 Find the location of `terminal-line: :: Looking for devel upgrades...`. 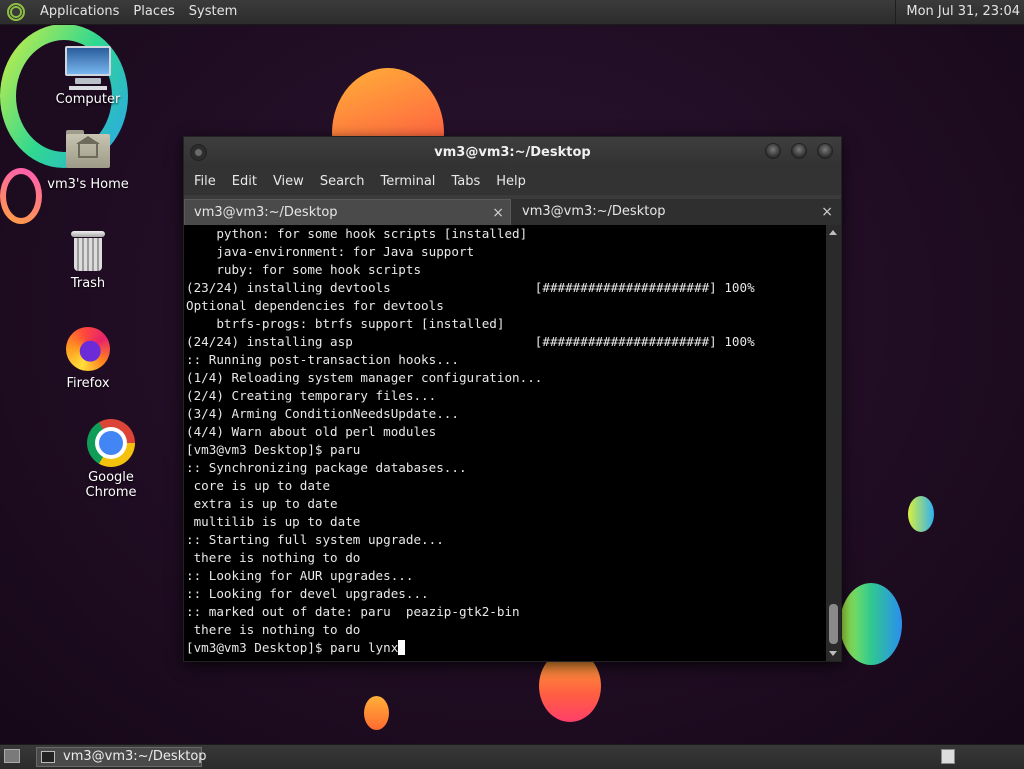

terminal-line: :: Looking for devel upgrades... is located at coordinates (506, 594).